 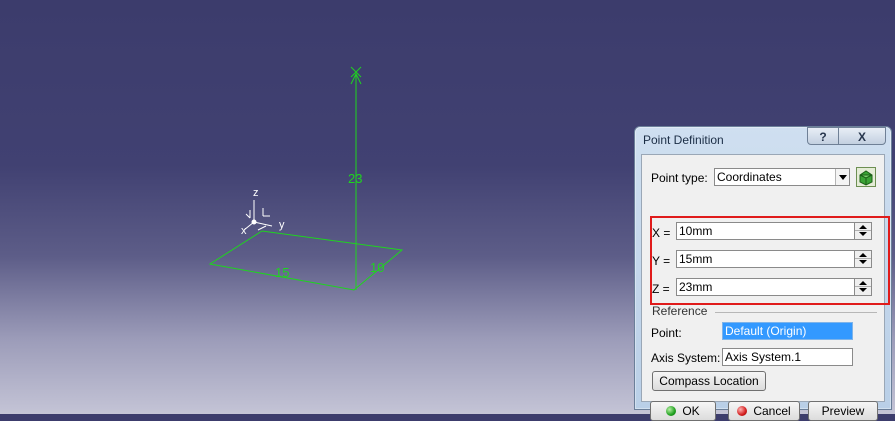 What do you see at coordinates (244, 231) in the screenshot?
I see `compass-x-label: x` at bounding box center [244, 231].